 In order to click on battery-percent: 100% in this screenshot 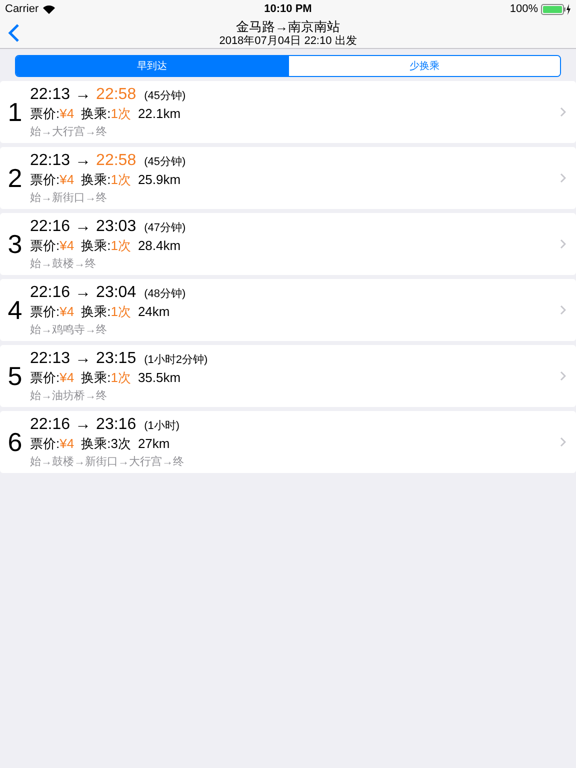, I will do `click(524, 9)`.